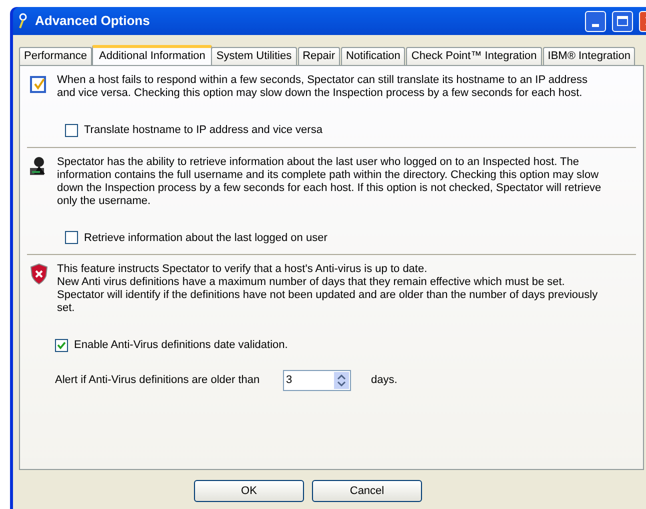  Describe the element at coordinates (328, 289) in the screenshot. I see `description-text: This feature instructs Spectator to verify that a host's Anti-virus is up to date. New Anti virus definitions have a maximum number of days that they remain effective which must be set. Spectator will identify if the definitions have not been updated and are older than the number of days previously set.` at that location.